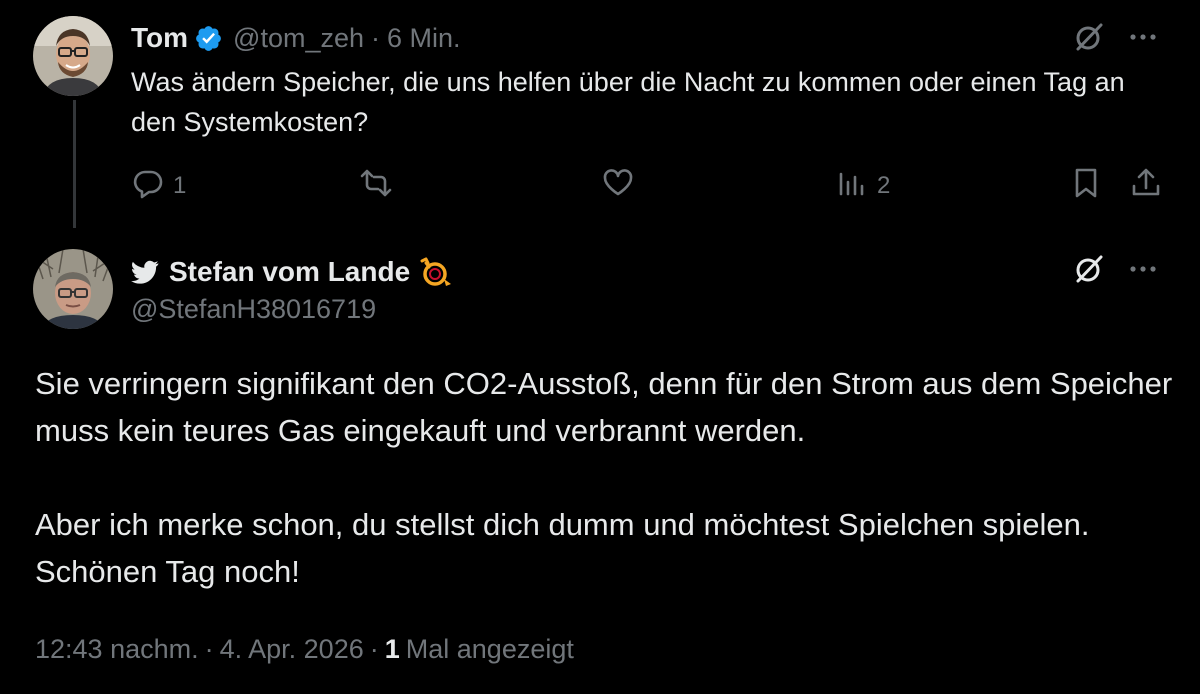 The image size is (1200, 694). I want to click on like-icon, so click(618, 186).